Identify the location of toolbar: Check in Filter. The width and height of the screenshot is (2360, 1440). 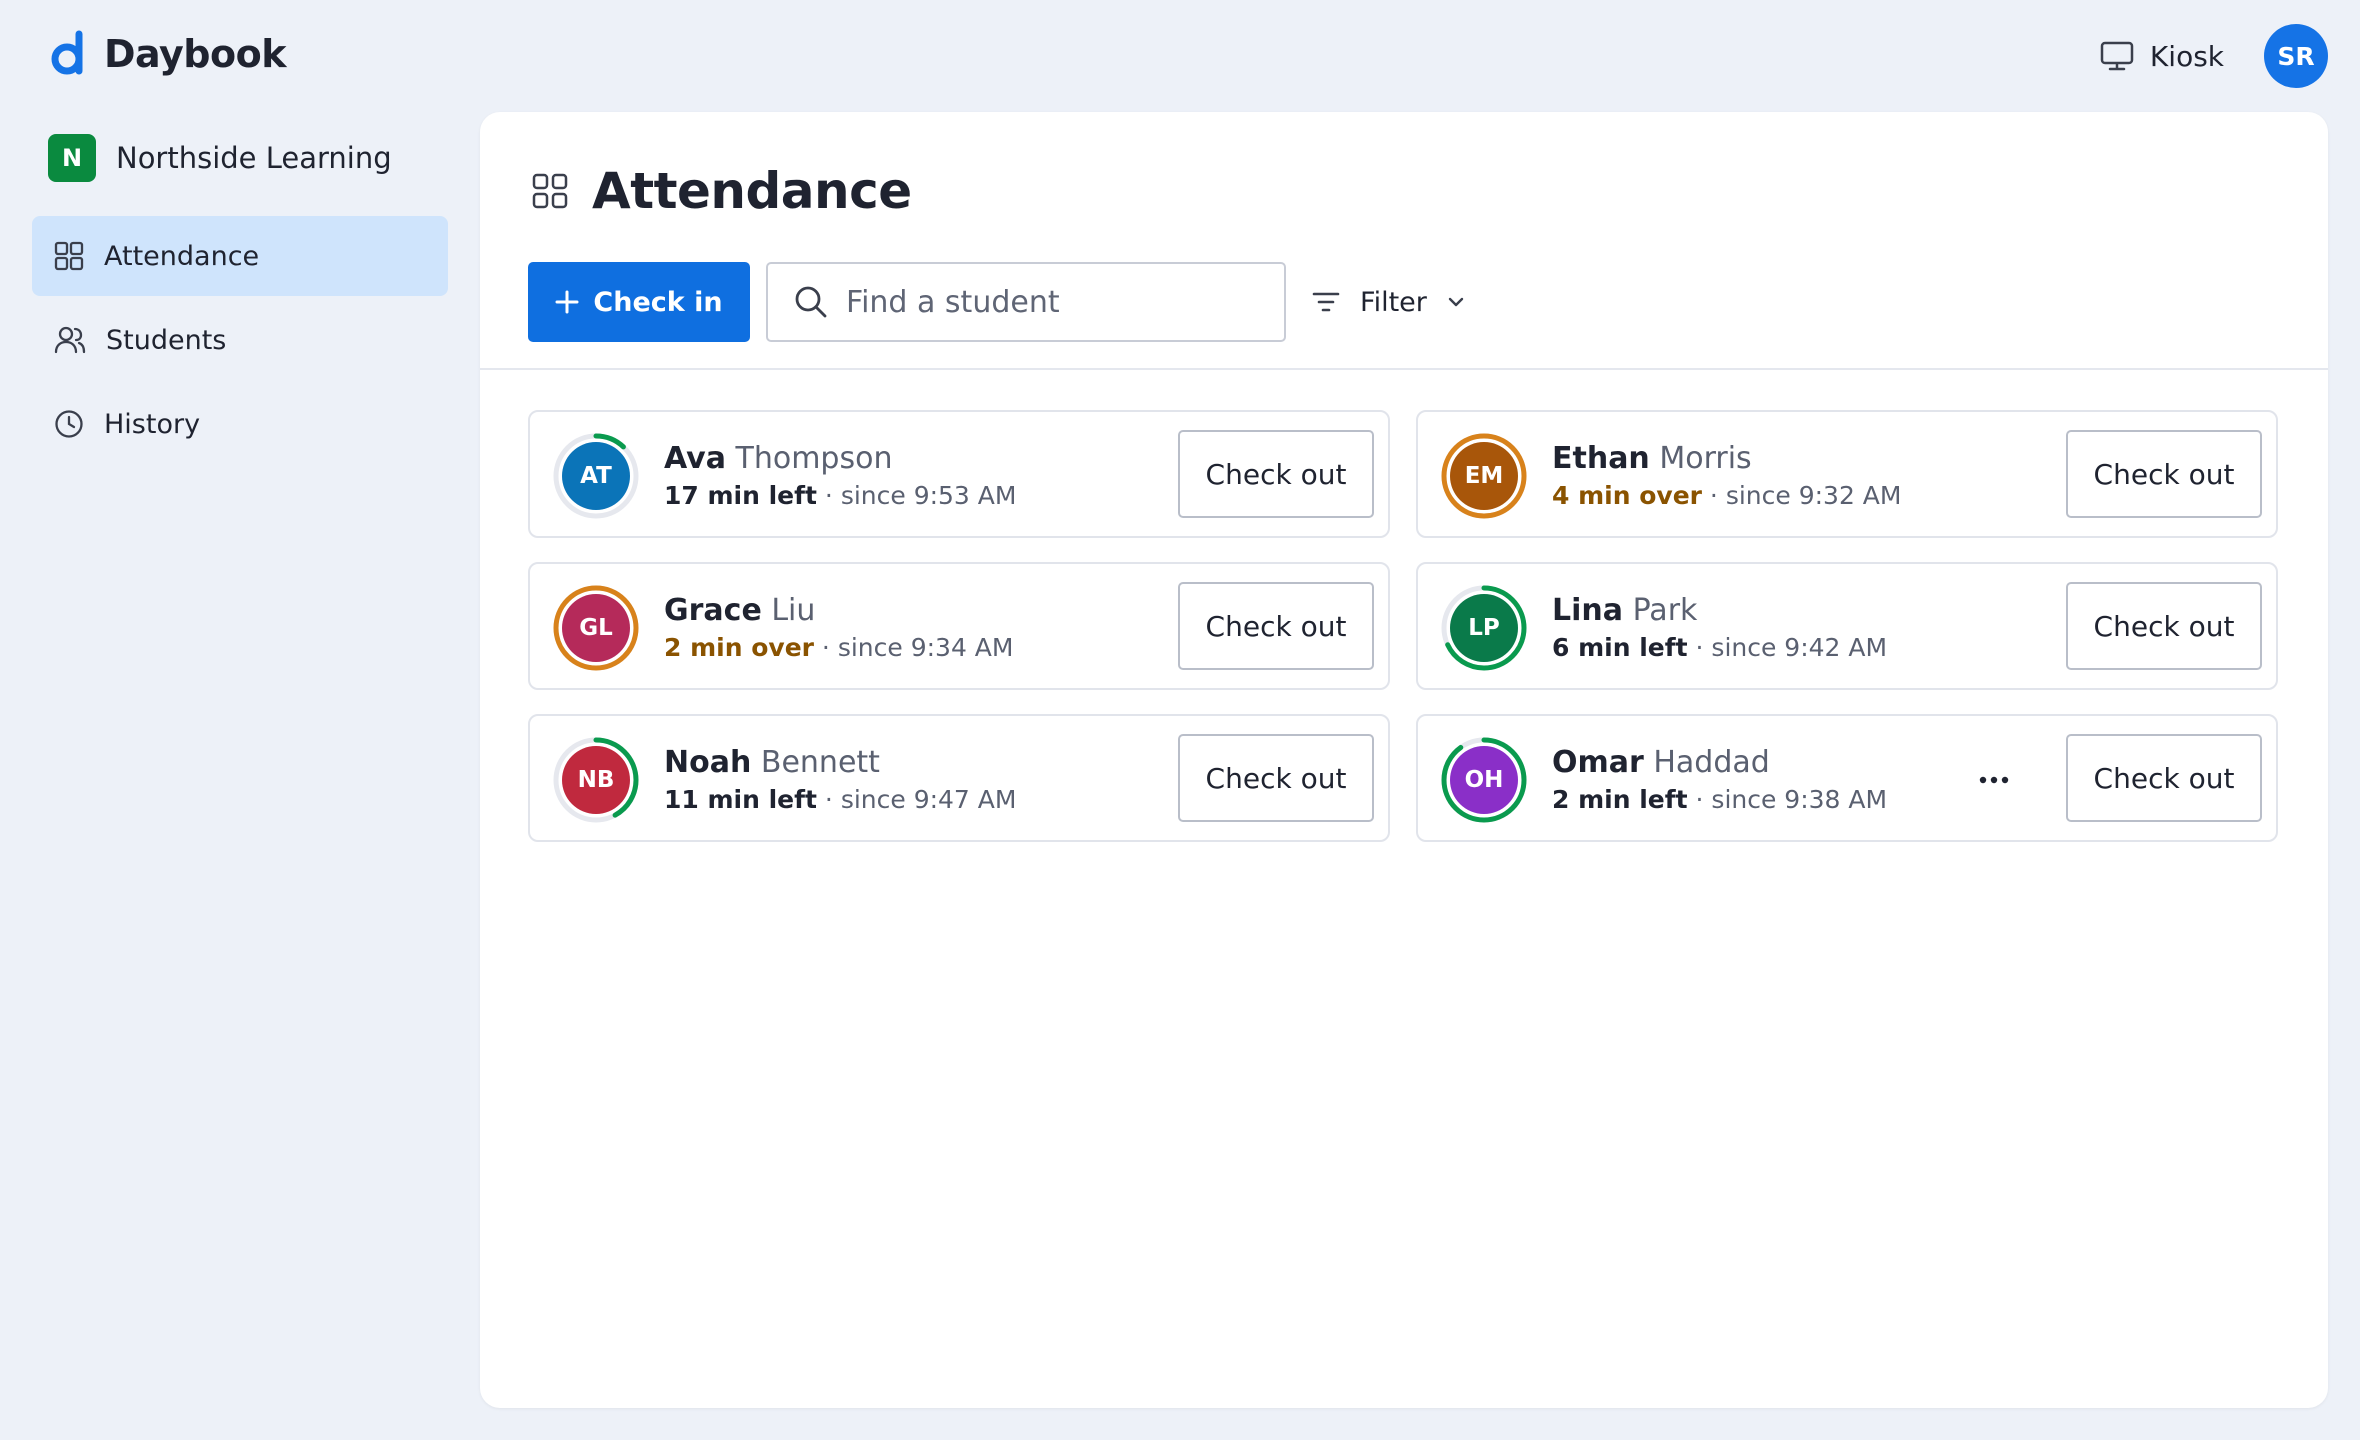
(1000, 302).